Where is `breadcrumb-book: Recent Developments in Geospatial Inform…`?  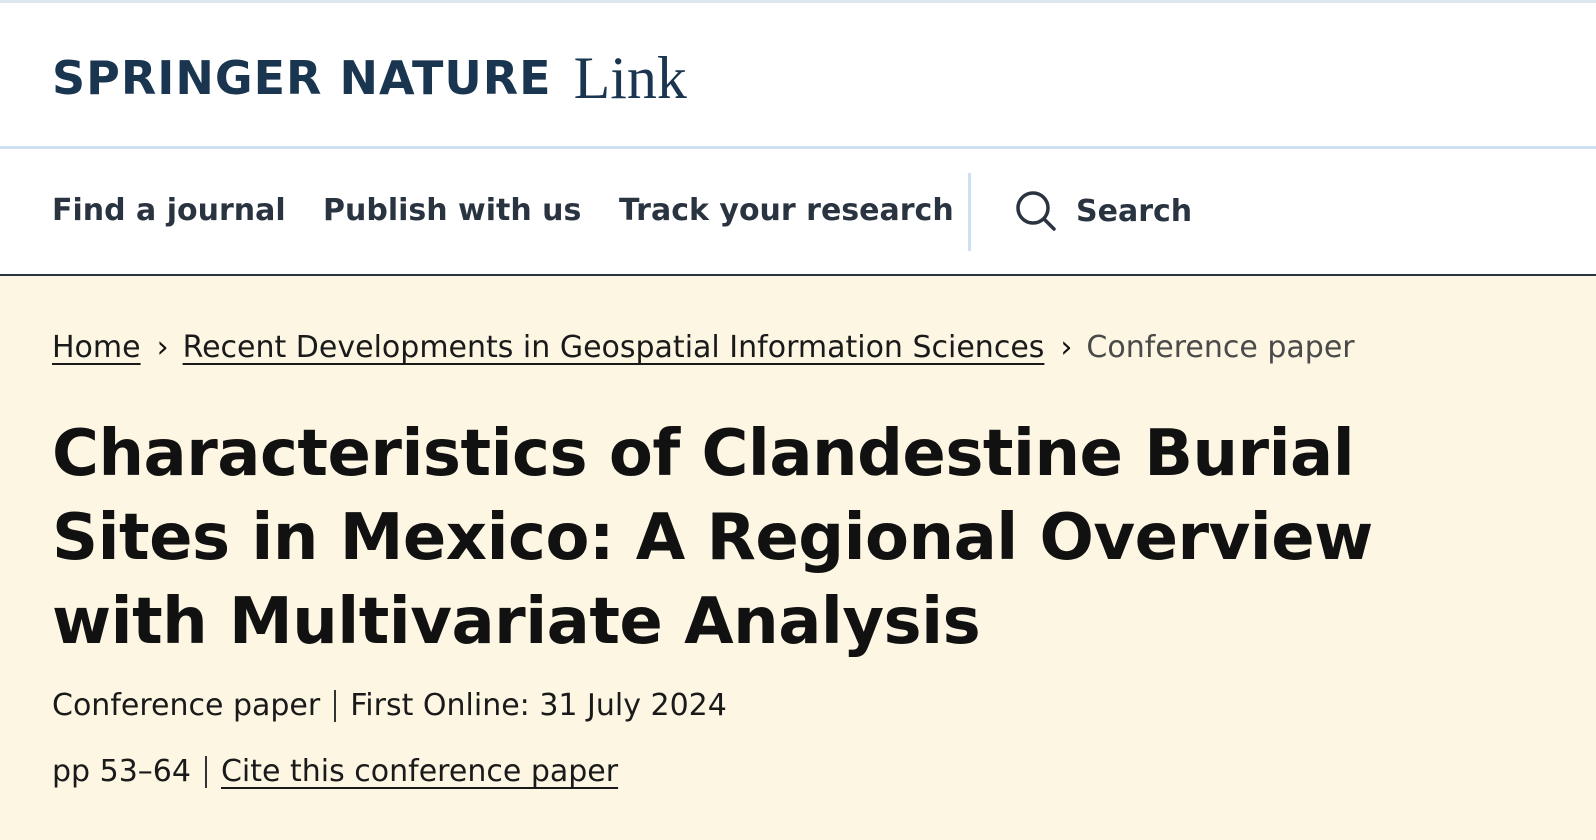 breadcrumb-book: Recent Developments in Geospatial Inform… is located at coordinates (614, 347).